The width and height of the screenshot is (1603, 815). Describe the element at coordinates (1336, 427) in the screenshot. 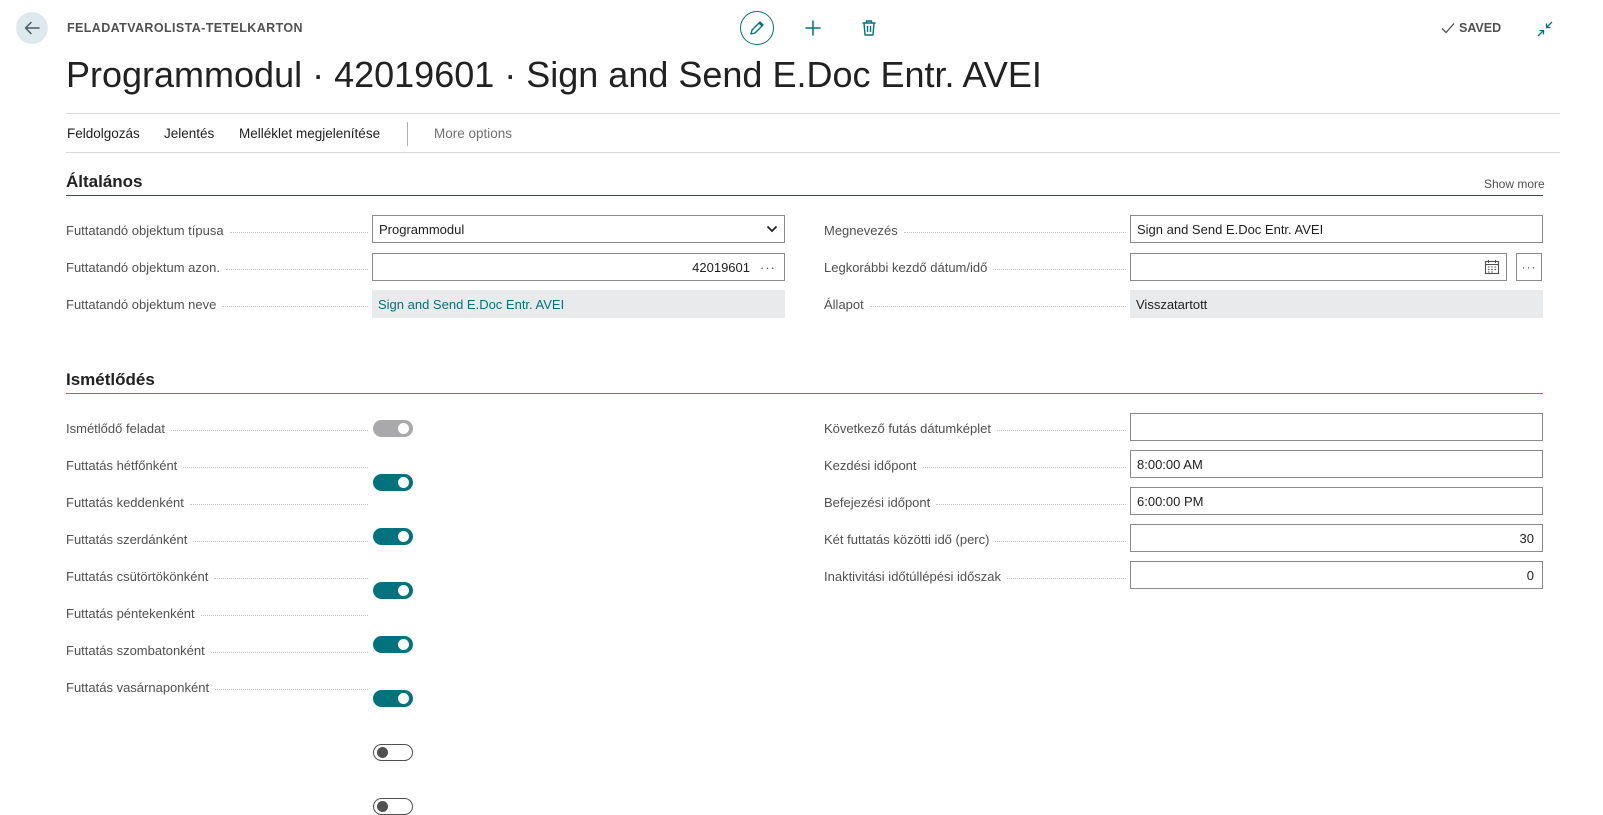

I see `next-run-formula-field` at that location.